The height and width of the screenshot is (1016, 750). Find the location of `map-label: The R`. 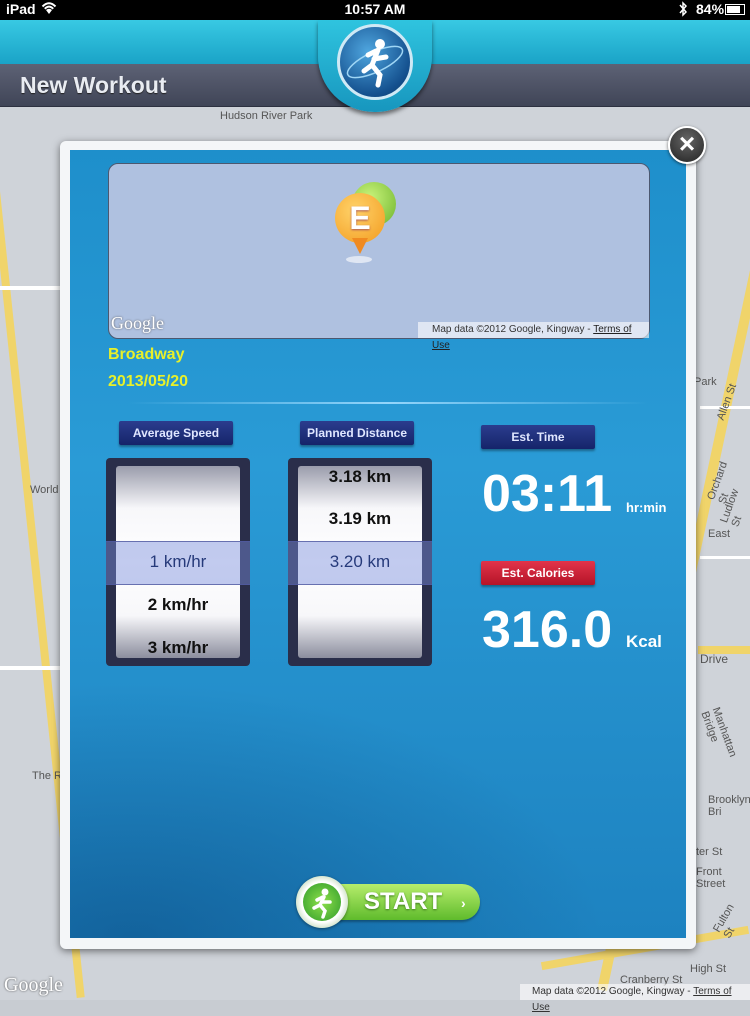

map-label: The R is located at coordinates (47, 776).